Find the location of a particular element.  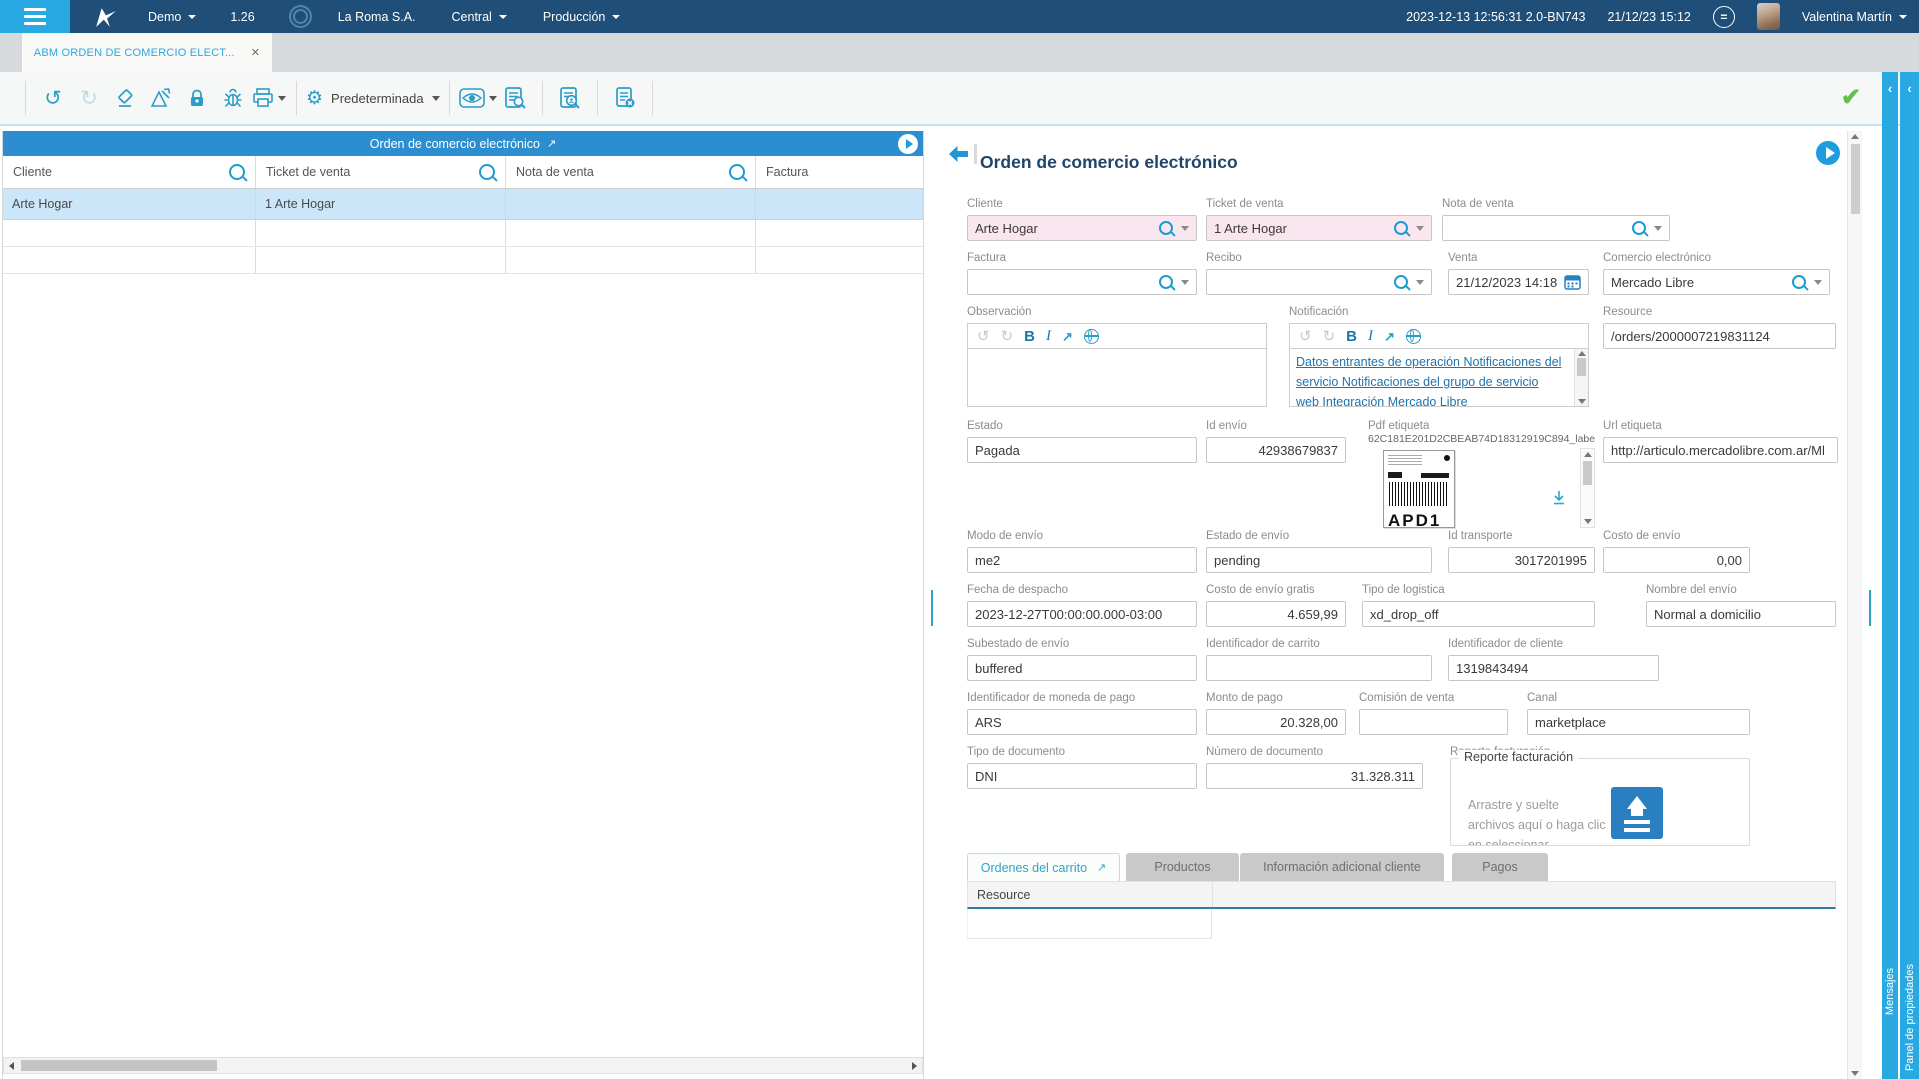

column-header-nota: Nota de venta is located at coordinates (631, 172).